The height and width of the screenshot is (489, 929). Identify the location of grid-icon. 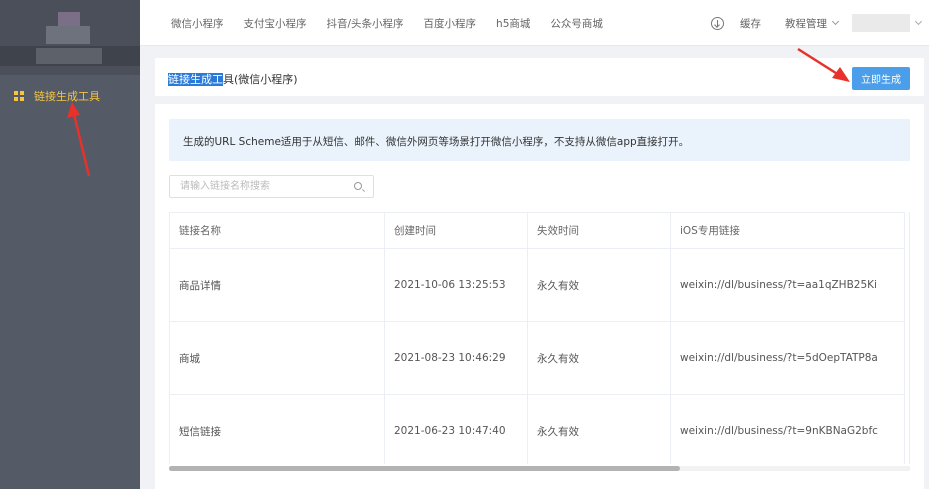
(19, 96).